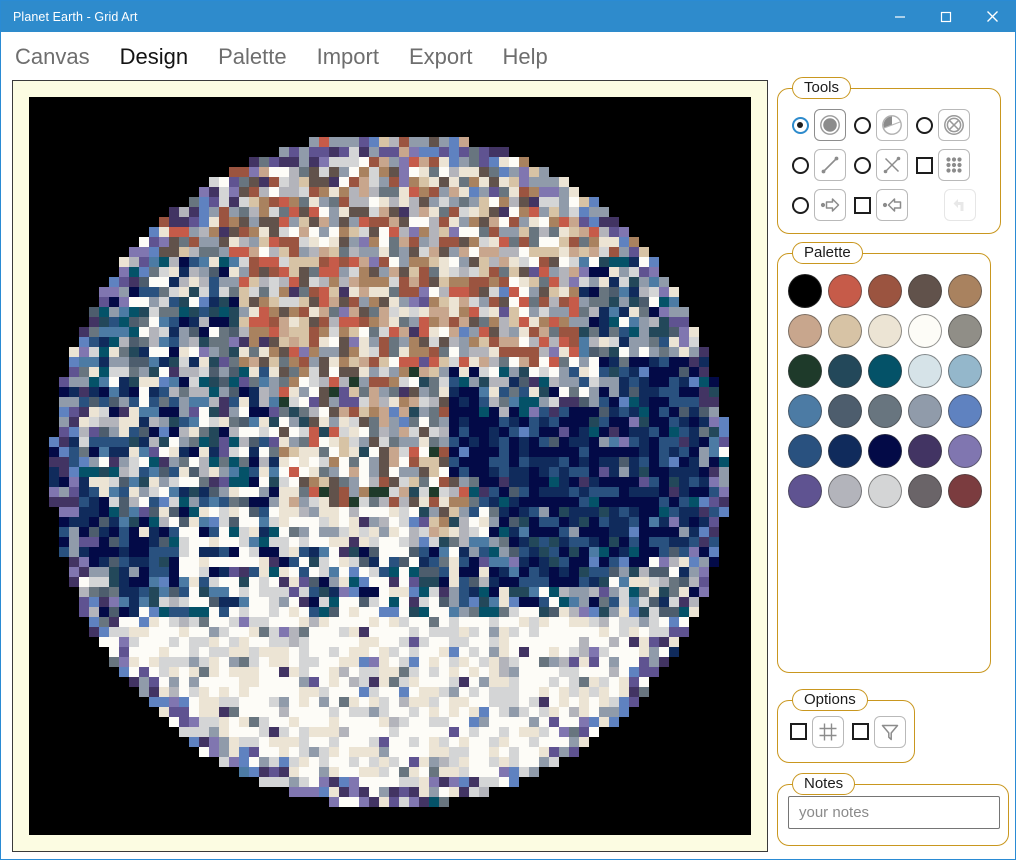  Describe the element at coordinates (75, 16) in the screenshot. I see `window-title: Planet Earth - Grid Art` at that location.